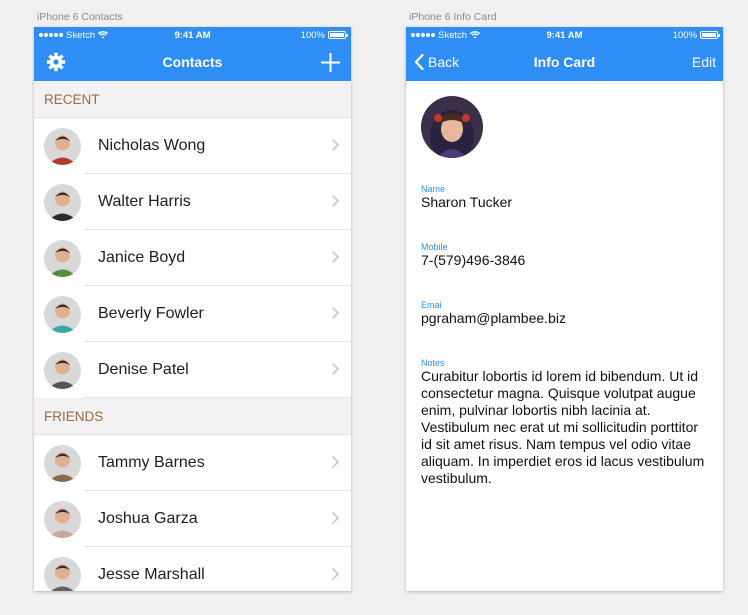 The height and width of the screenshot is (615, 748). What do you see at coordinates (467, 202) in the screenshot?
I see `name-value: Sharon Tucker` at bounding box center [467, 202].